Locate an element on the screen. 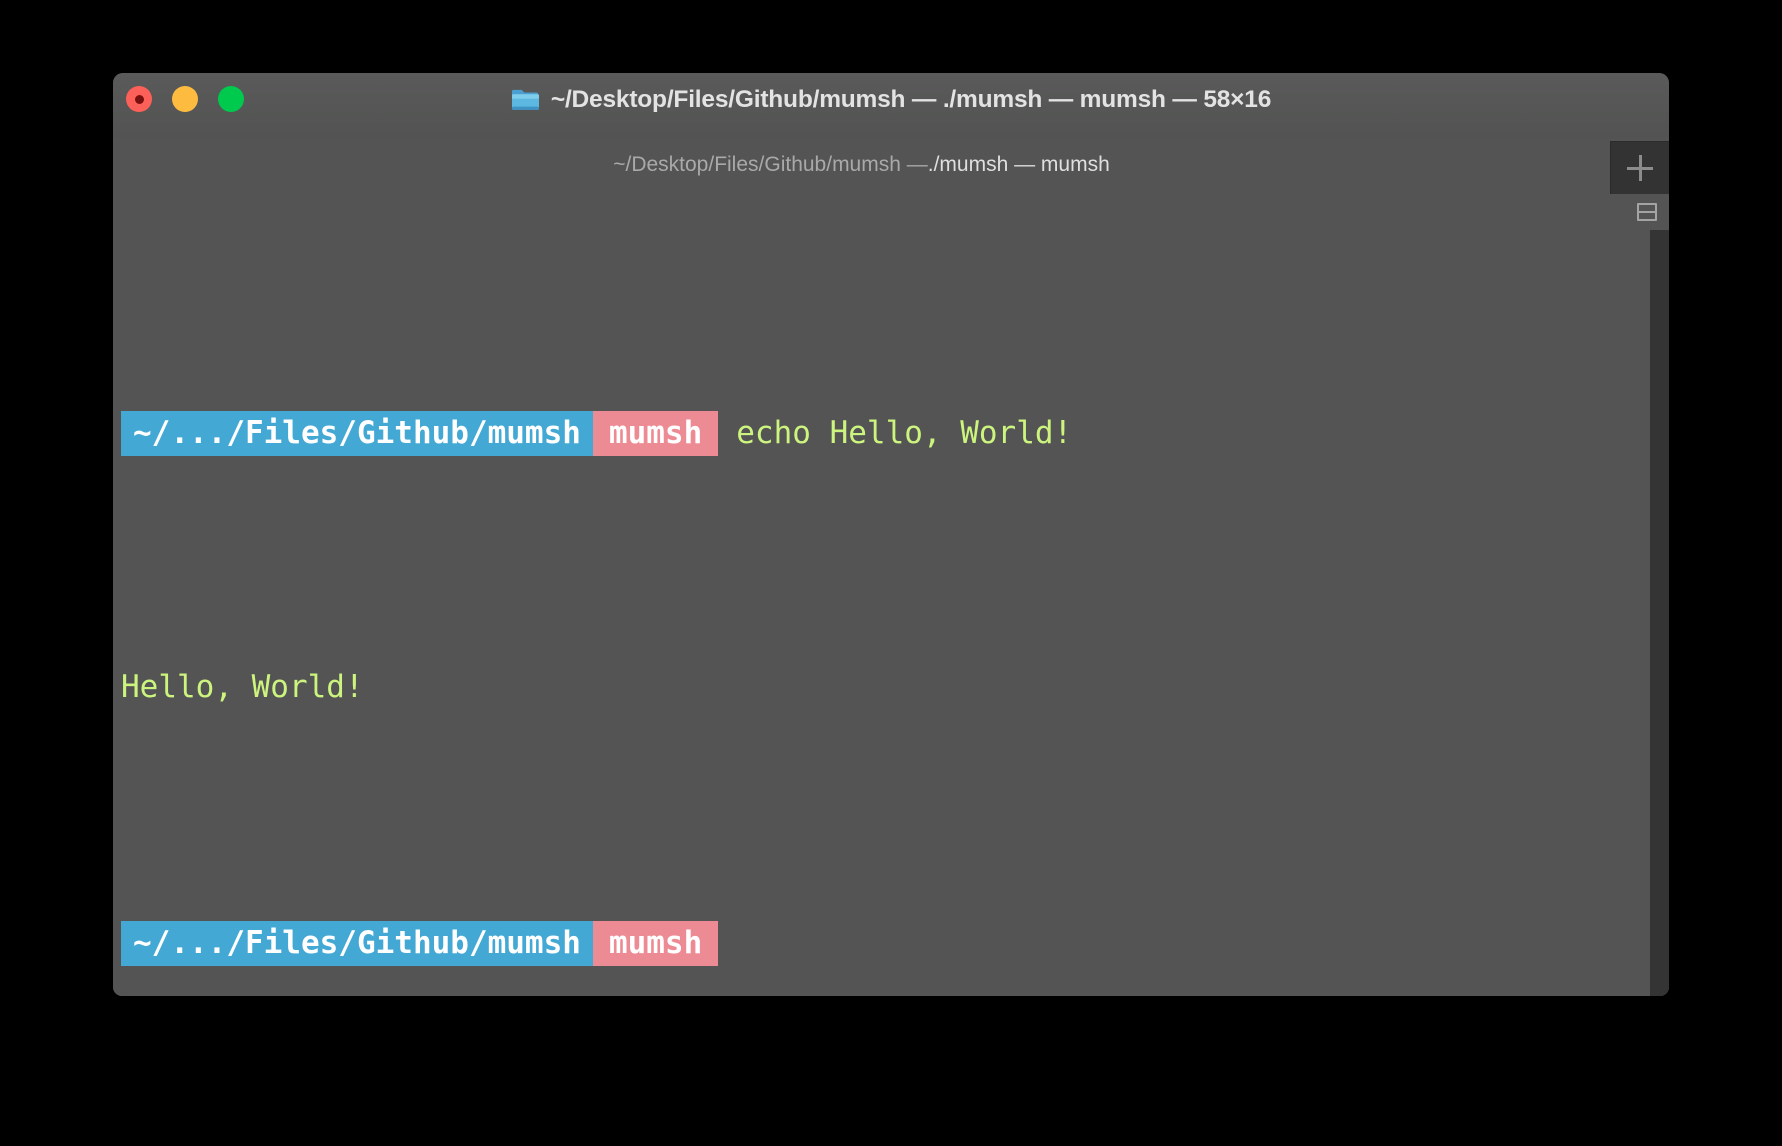 The width and height of the screenshot is (1782, 1146). terminal-command: echo Hello, World! is located at coordinates (904, 433).